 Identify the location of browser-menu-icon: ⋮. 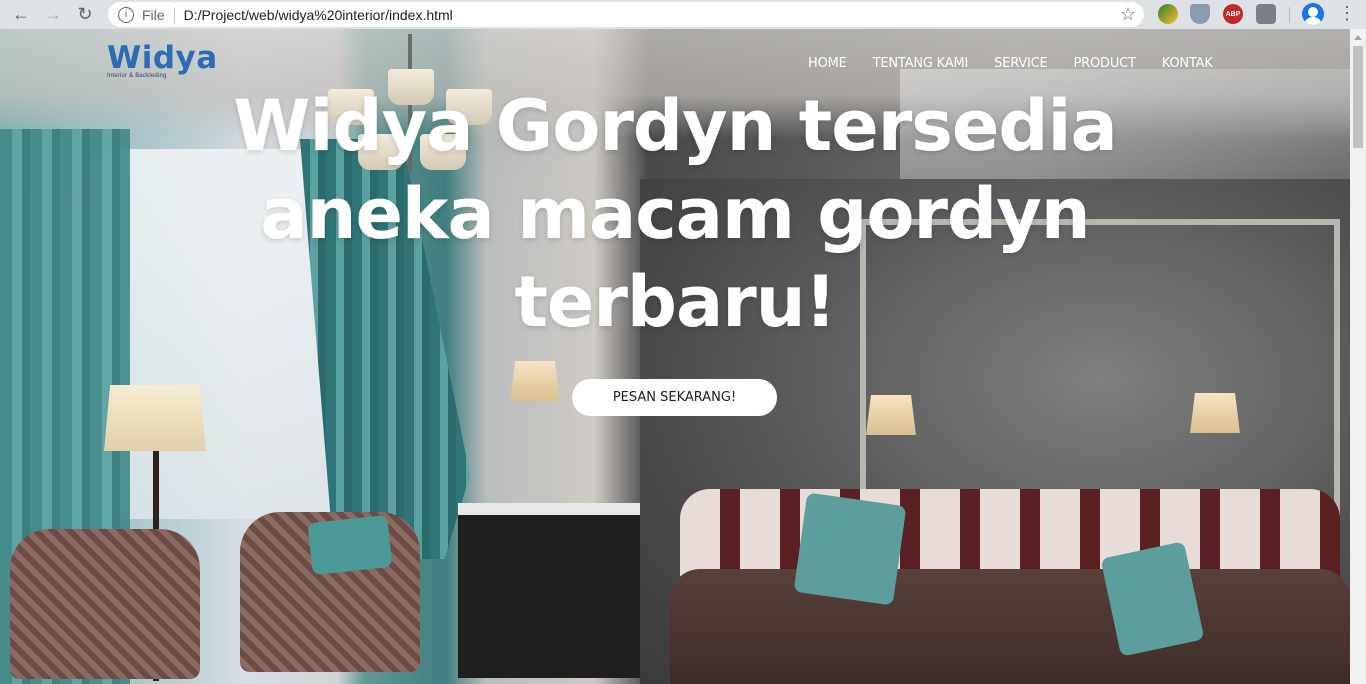
(1347, 13).